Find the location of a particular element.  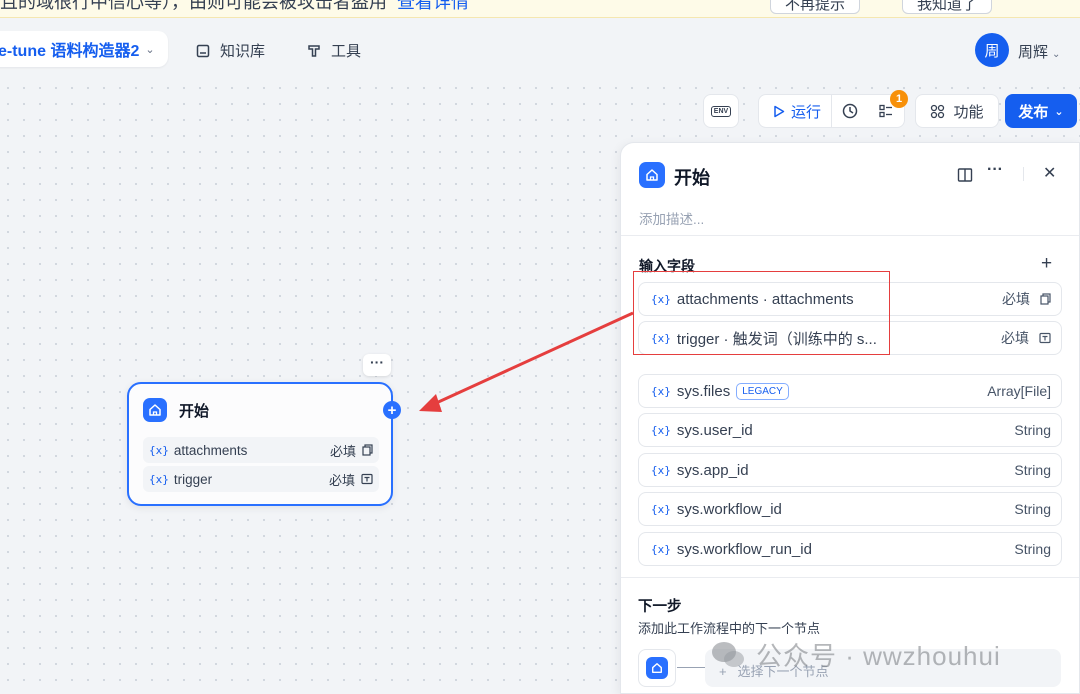

run-button: 运行 is located at coordinates (796, 111).